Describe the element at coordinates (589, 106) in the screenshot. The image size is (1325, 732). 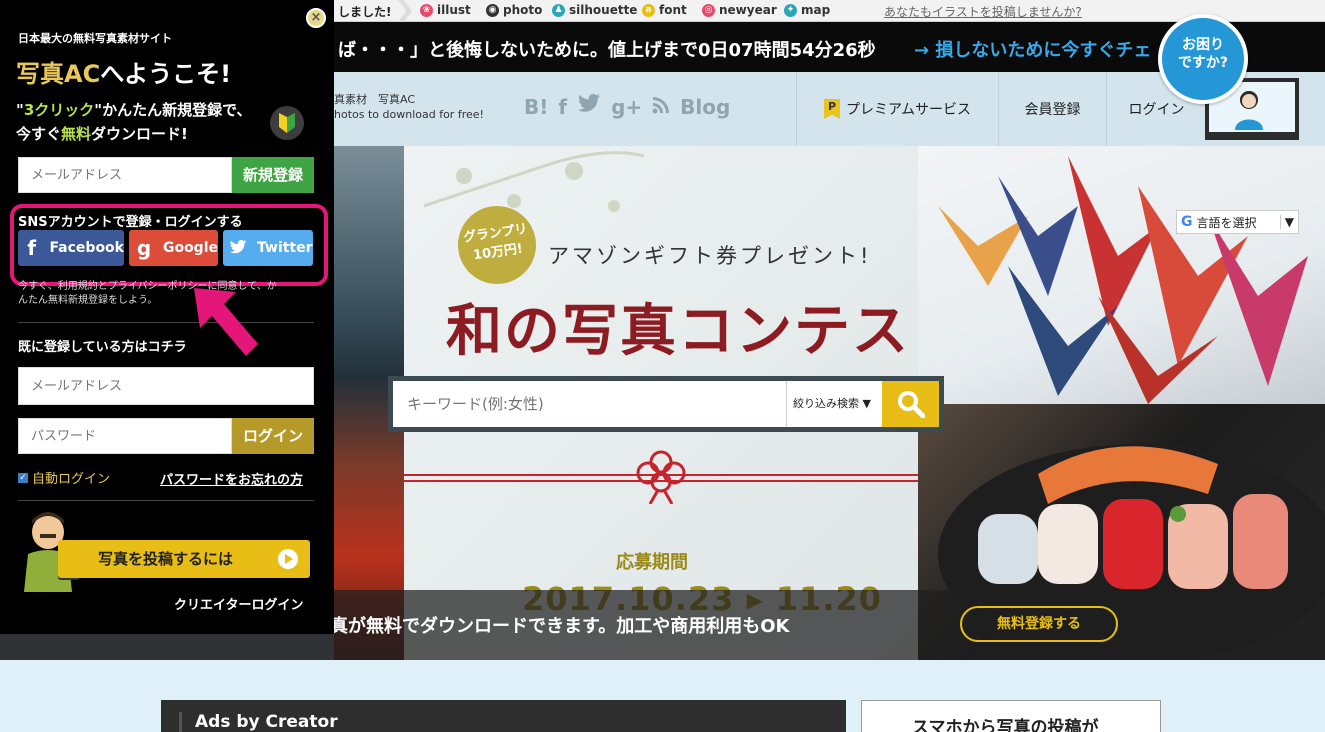
I see `twitter-icon` at that location.